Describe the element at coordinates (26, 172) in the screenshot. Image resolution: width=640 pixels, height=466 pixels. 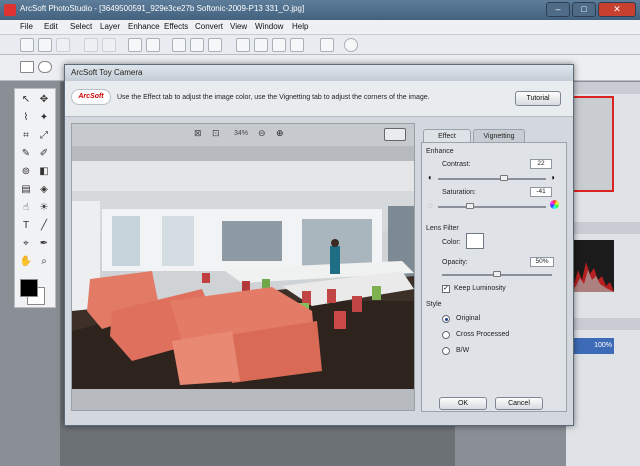
I see `clone-tool-icon: ⊚` at that location.